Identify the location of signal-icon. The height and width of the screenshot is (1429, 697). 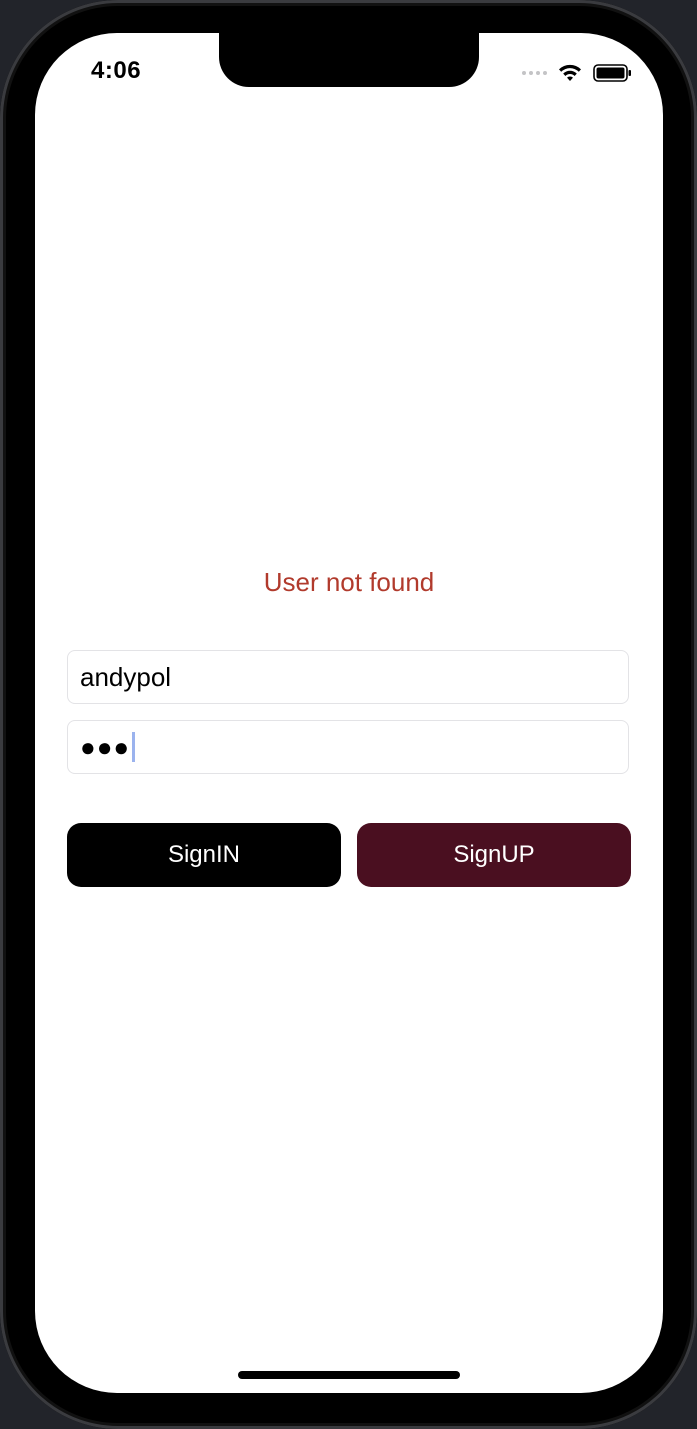
(534, 73).